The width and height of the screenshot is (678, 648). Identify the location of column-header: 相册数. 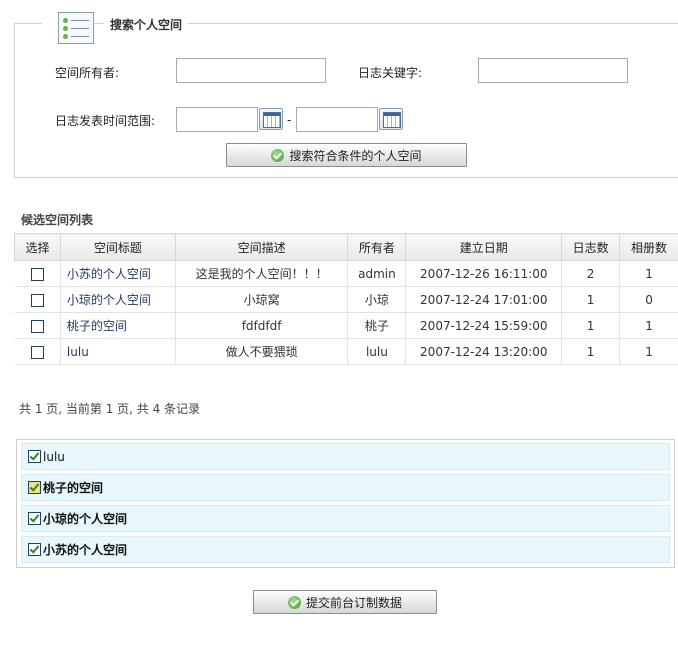
(648, 247).